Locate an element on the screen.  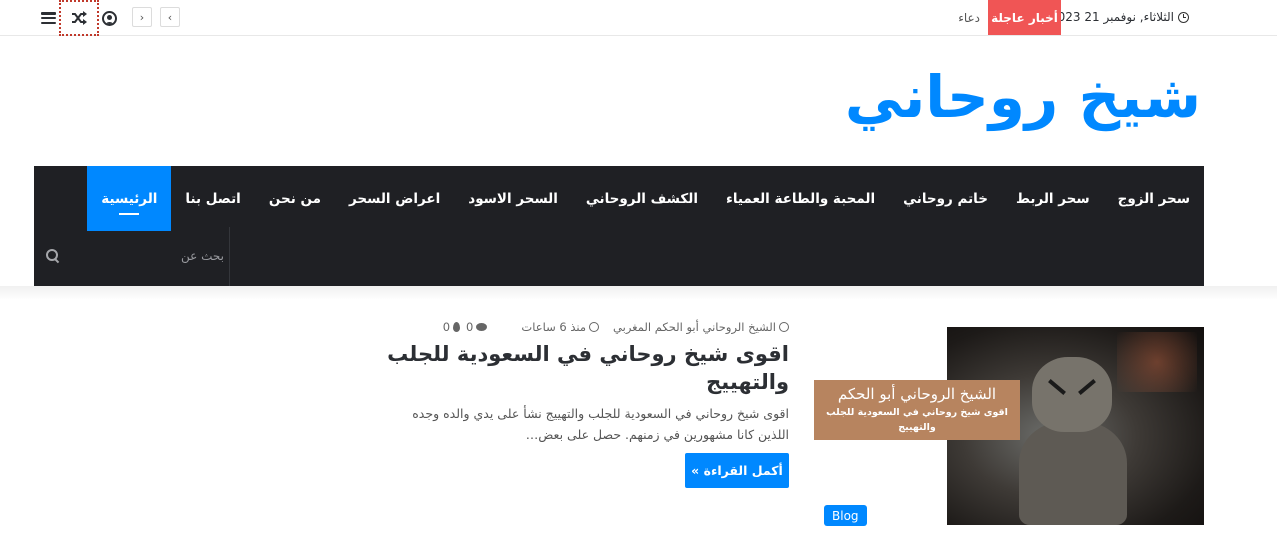
breaking-news-badge: أخبار عاجلة is located at coordinates (1024, 17).